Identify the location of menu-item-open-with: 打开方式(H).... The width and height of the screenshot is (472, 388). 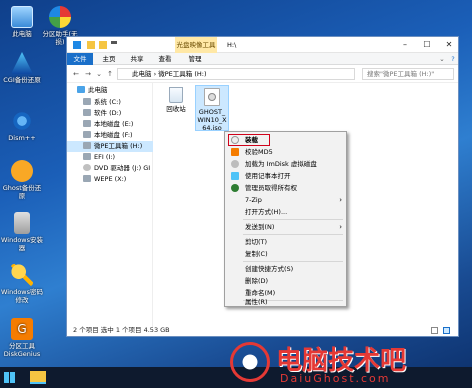
(285, 212).